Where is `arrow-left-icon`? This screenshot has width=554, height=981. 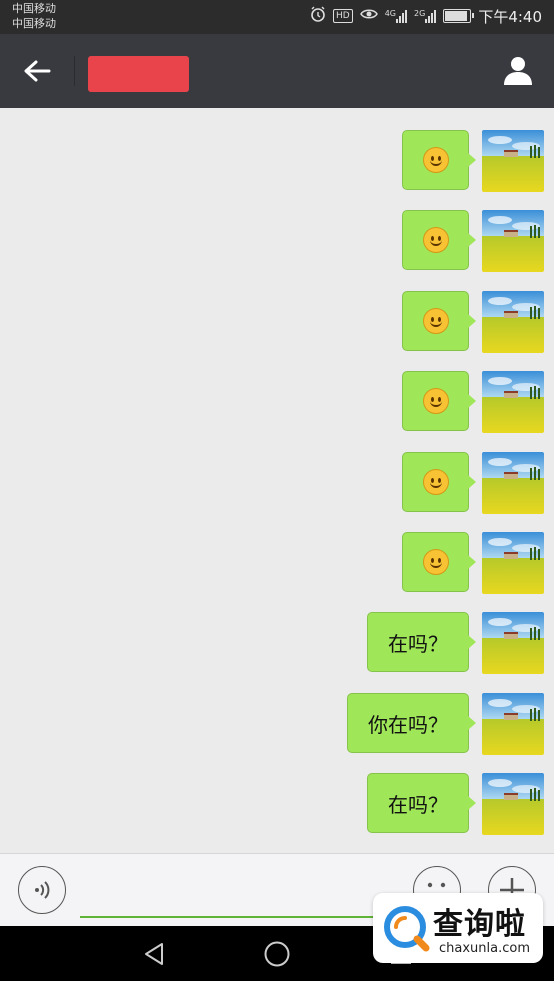 arrow-left-icon is located at coordinates (37, 71).